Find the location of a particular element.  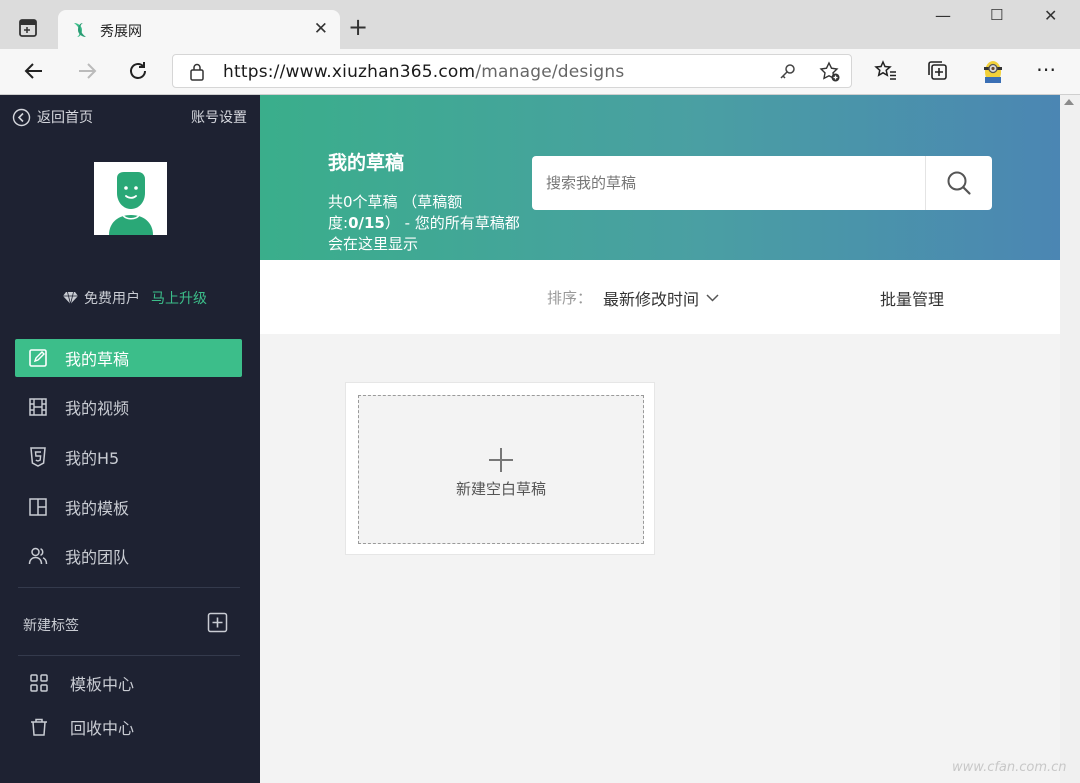

sidebar-item-drafts: 我的草稿 is located at coordinates (128, 358).